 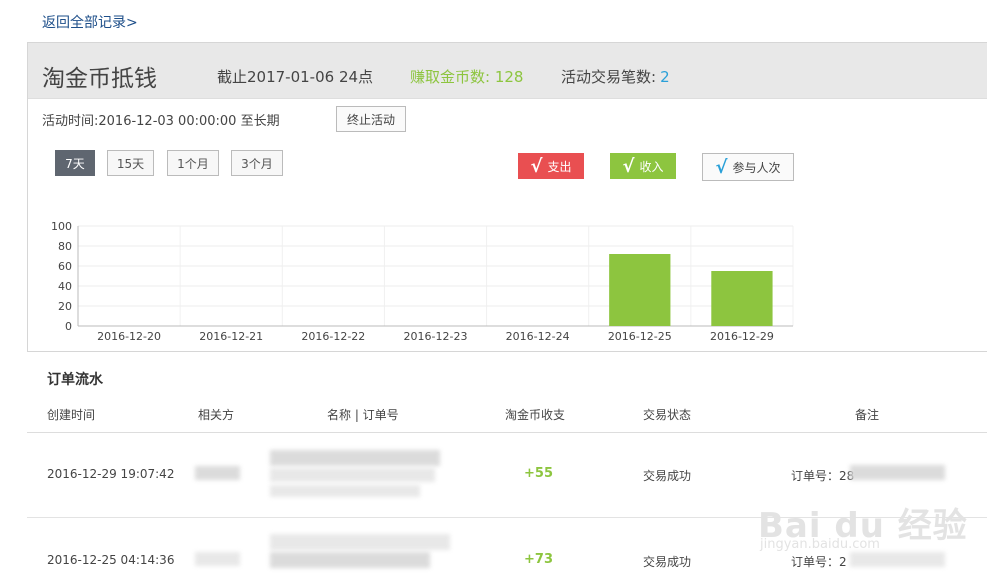 What do you see at coordinates (231, 336) in the screenshot?
I see `x-tick-label: 2016-12-21` at bounding box center [231, 336].